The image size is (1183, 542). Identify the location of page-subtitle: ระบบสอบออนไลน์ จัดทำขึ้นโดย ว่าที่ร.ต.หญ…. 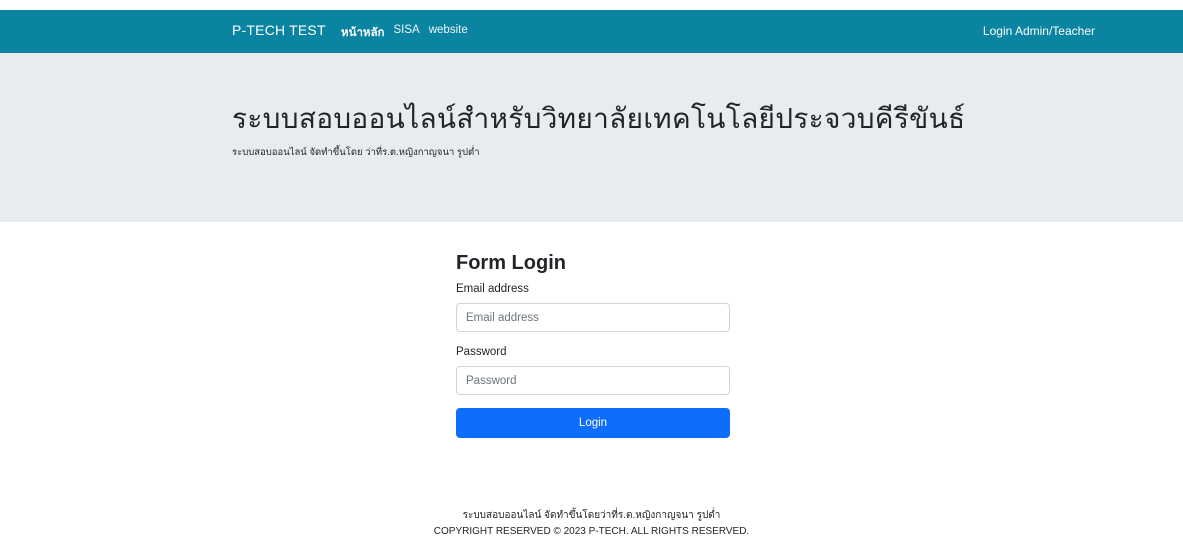
(356, 152).